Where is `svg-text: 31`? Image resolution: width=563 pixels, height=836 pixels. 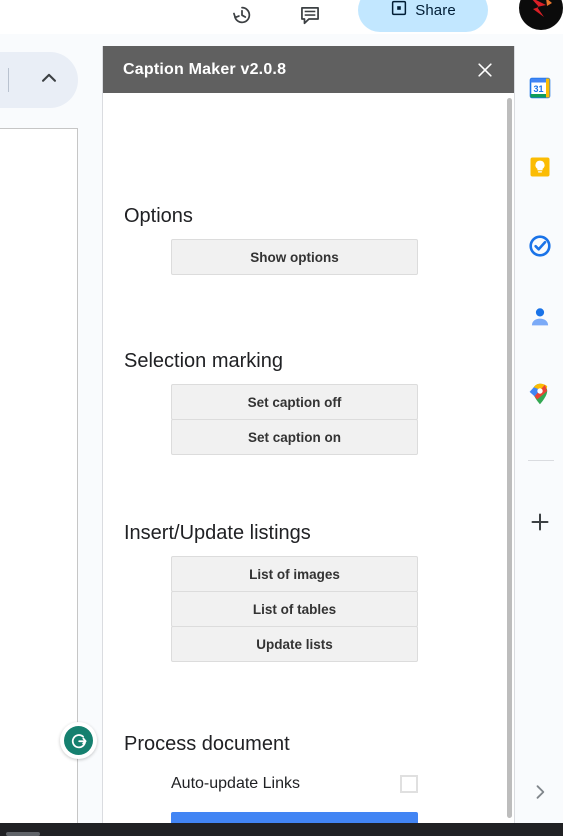
svg-text: 31 is located at coordinates (538, 89).